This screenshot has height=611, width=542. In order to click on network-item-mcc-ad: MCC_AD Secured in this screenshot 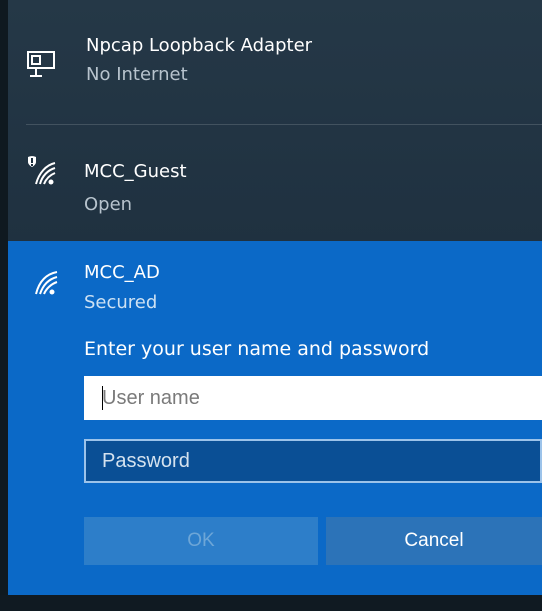, I will do `click(275, 286)`.